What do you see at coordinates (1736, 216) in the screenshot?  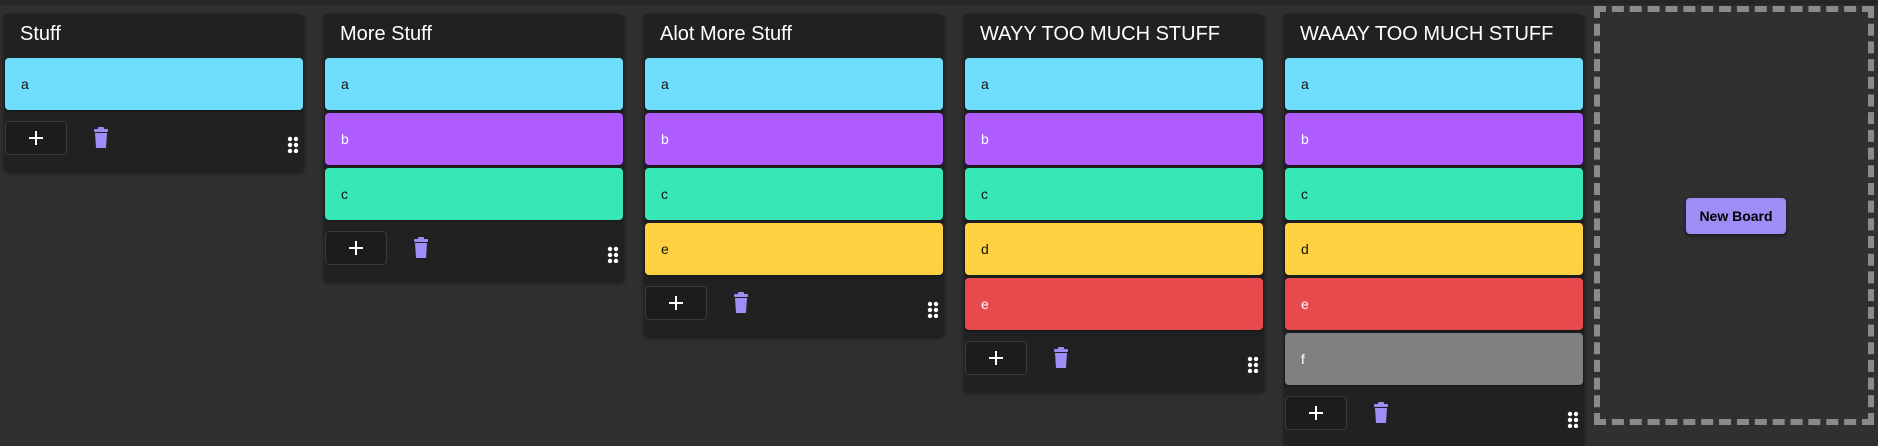 I see `new-board-button: New Board` at bounding box center [1736, 216].